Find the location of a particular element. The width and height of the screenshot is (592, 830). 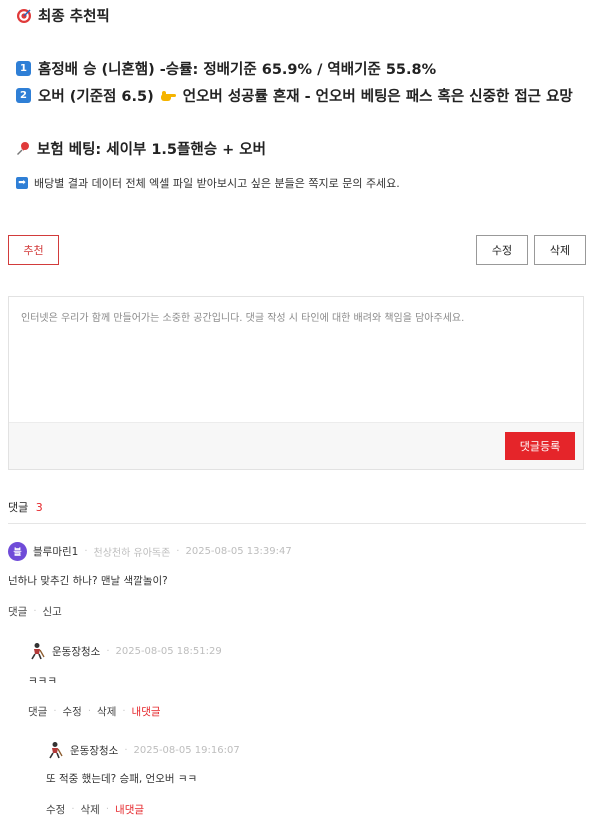

target-icon is located at coordinates (24, 16).